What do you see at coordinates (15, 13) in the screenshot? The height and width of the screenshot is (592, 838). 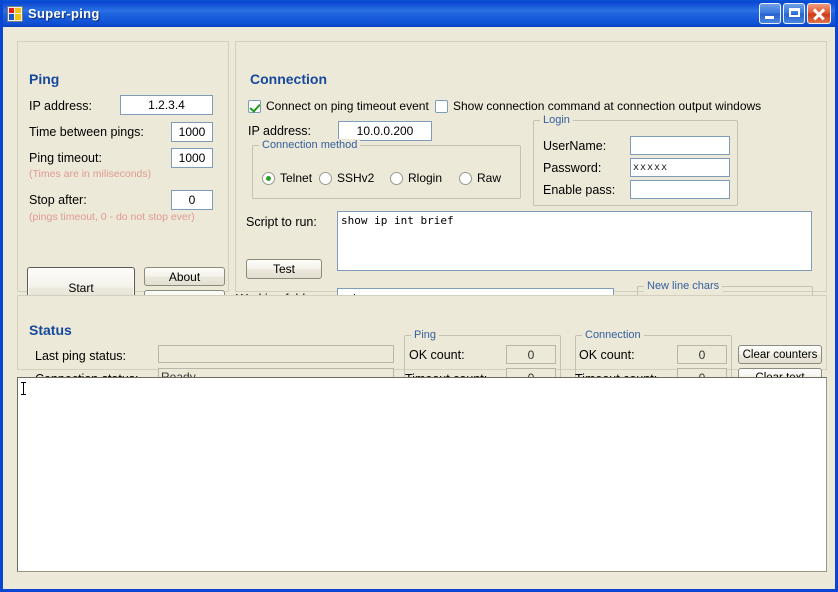 I see `app-tiles-icon` at bounding box center [15, 13].